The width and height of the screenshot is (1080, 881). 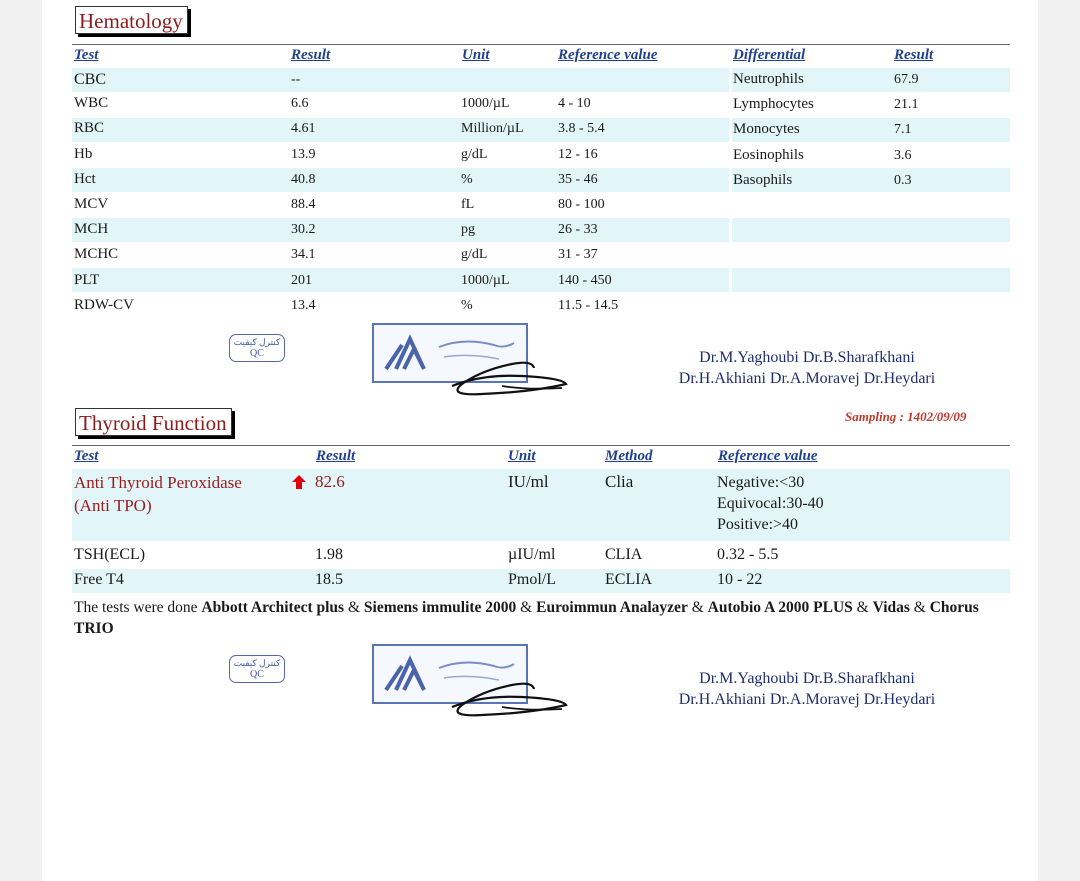 What do you see at coordinates (329, 554) in the screenshot?
I see `test-result: 1.98` at bounding box center [329, 554].